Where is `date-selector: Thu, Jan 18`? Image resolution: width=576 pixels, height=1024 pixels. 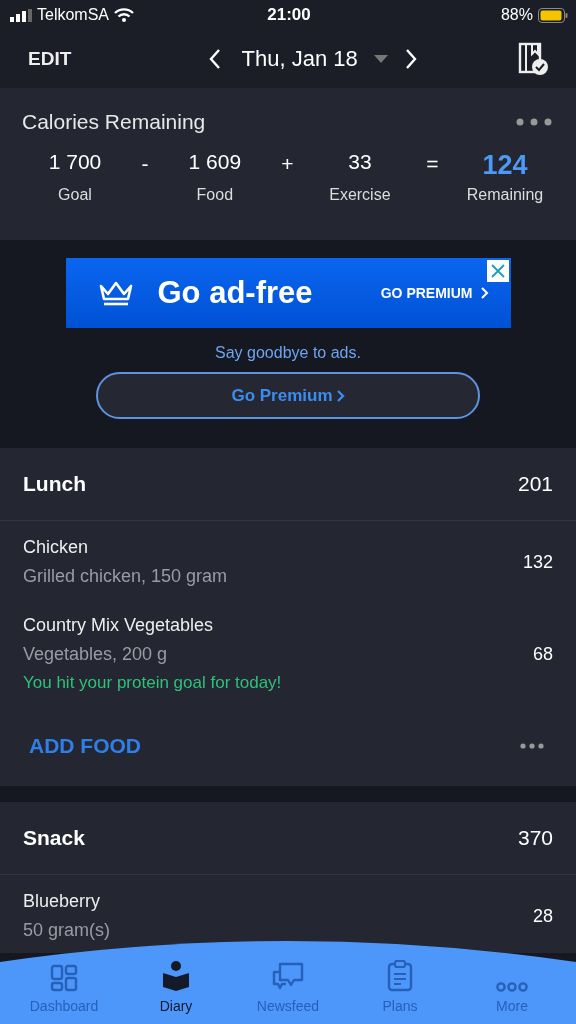
date-selector: Thu, Jan 18 is located at coordinates (299, 59).